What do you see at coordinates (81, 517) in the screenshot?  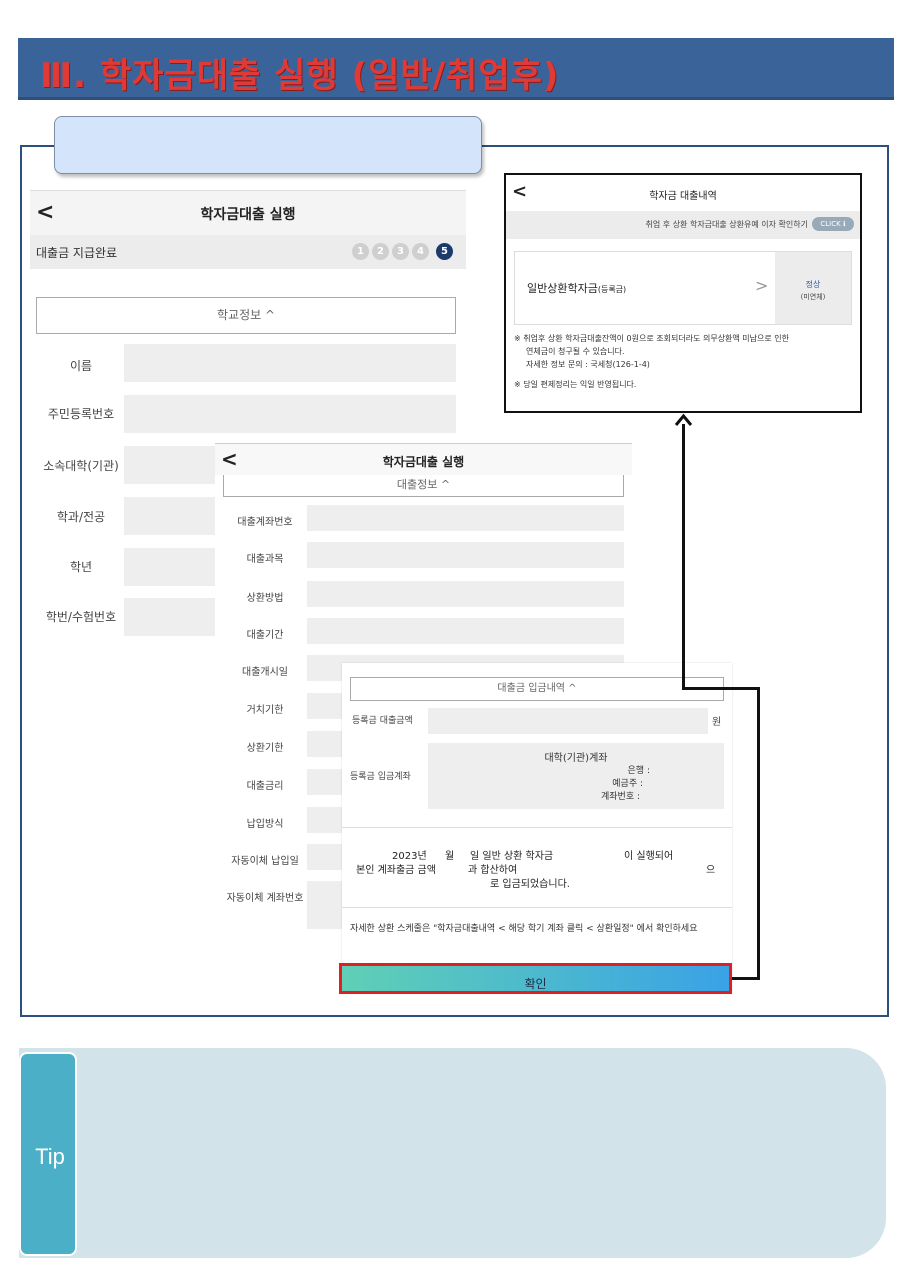 I see `field-label-major: 학과/전공` at bounding box center [81, 517].